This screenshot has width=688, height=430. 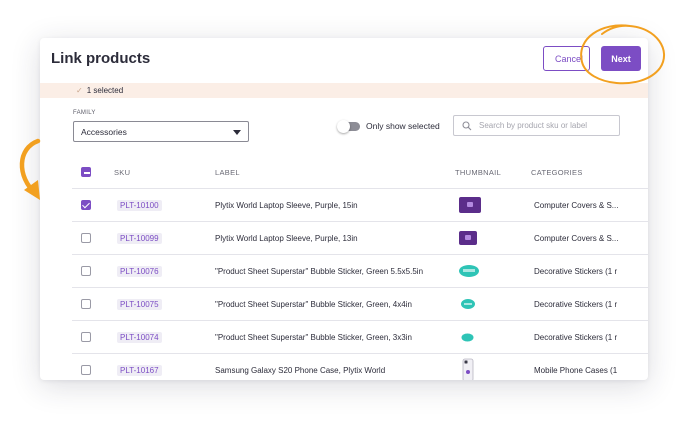 What do you see at coordinates (79, 90) in the screenshot?
I see `check-icon: ✓` at bounding box center [79, 90].